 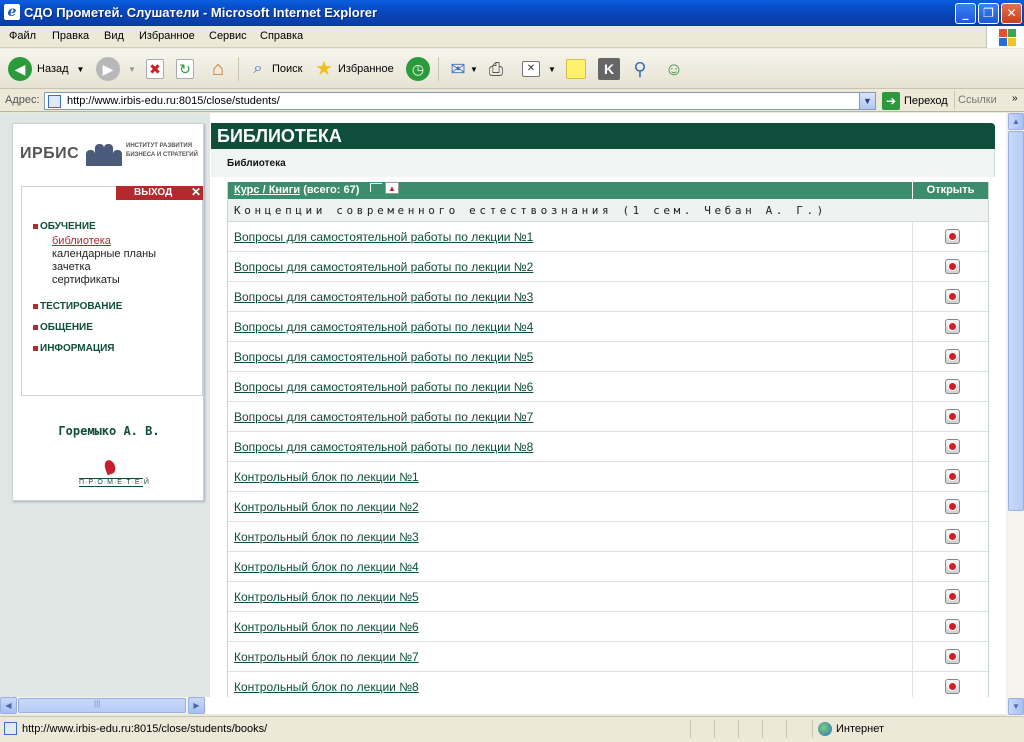 I want to click on links-button: Ссылки, so click(x=975, y=100).